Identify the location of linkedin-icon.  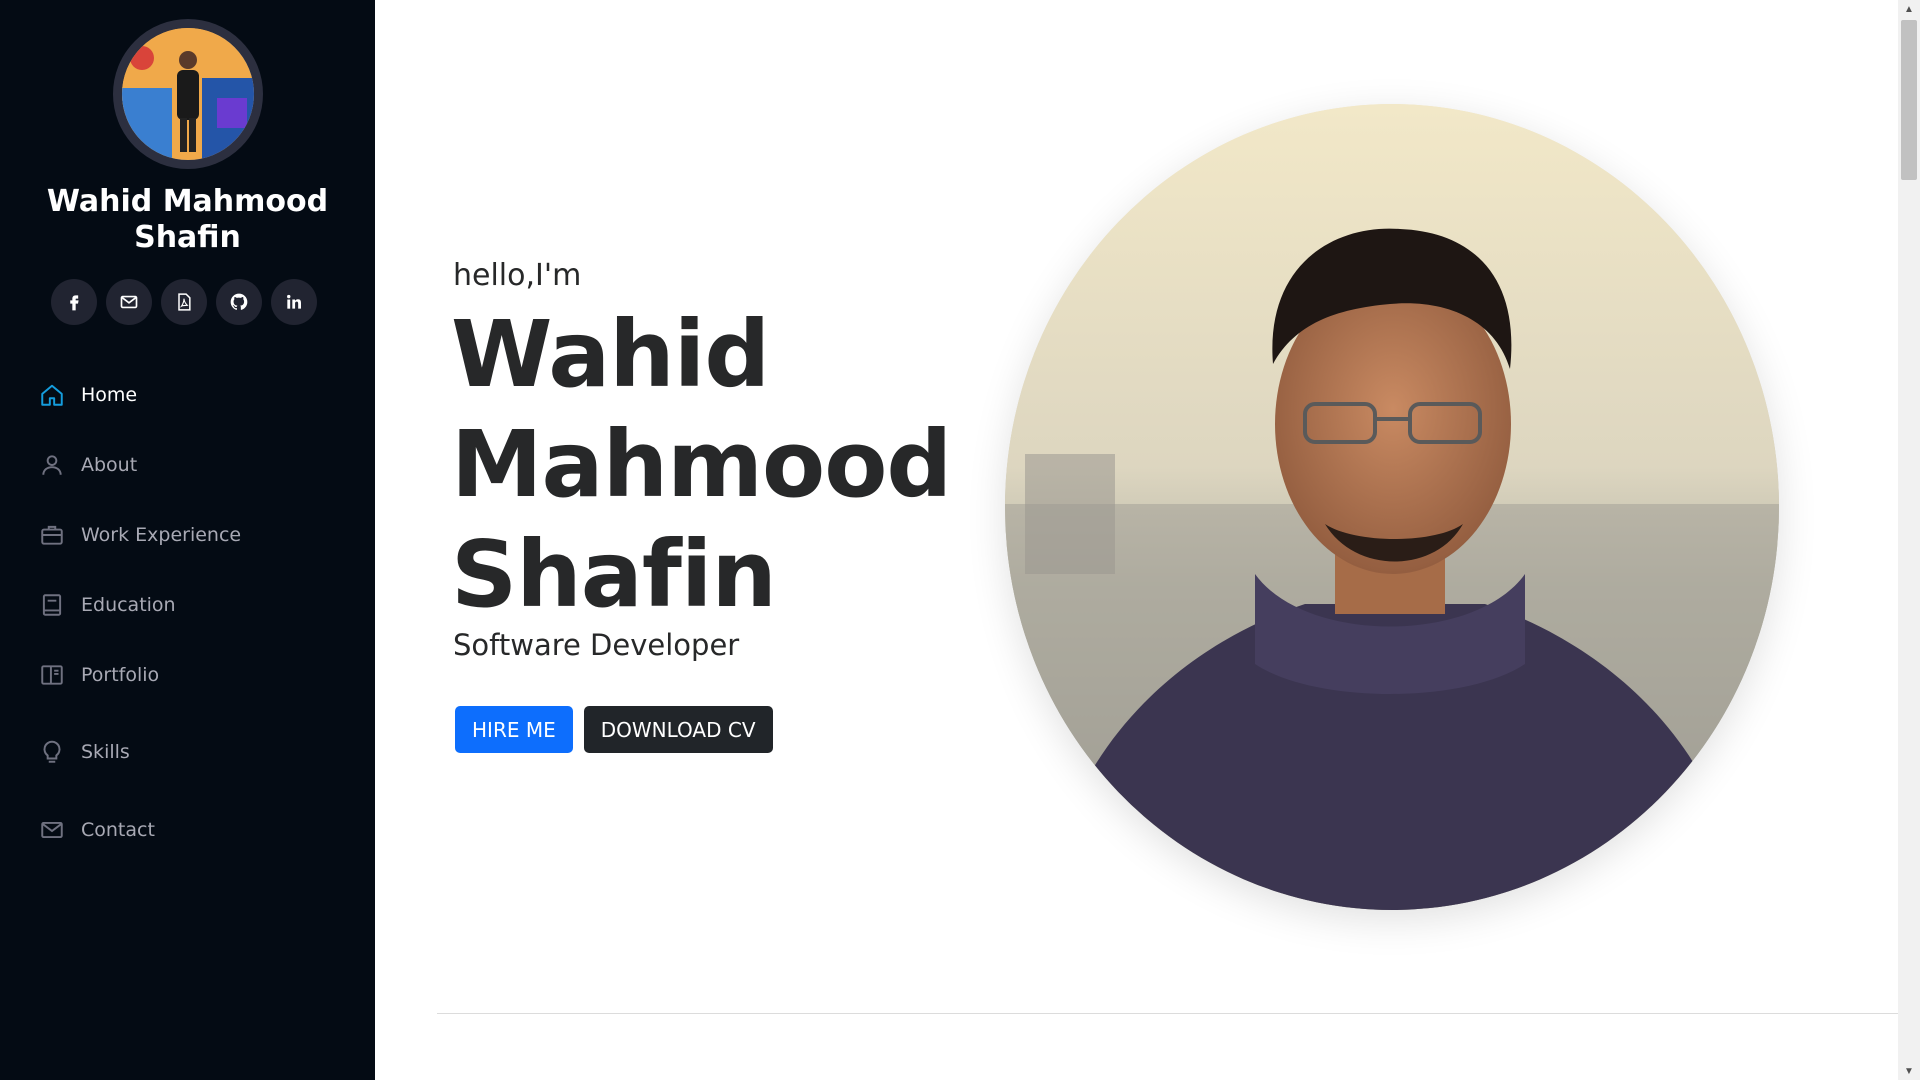
(294, 301).